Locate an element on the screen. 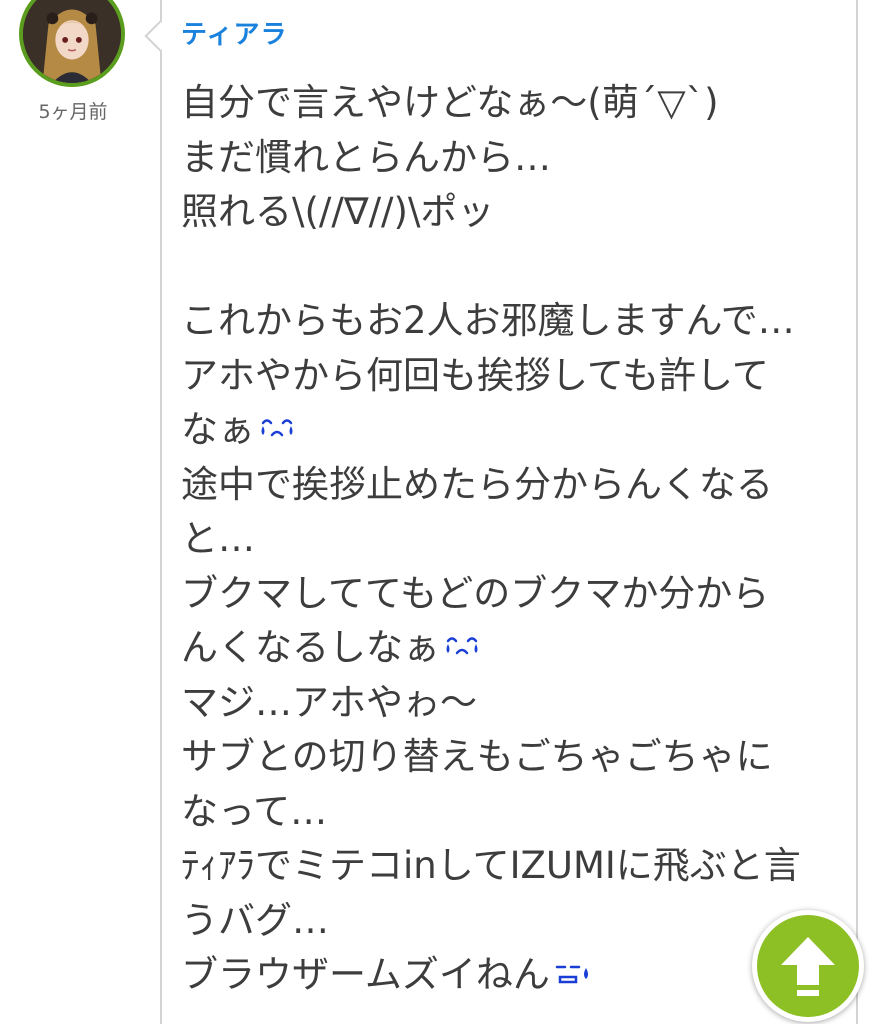 The width and height of the screenshot is (881, 1024). user-avatar is located at coordinates (72, 43).